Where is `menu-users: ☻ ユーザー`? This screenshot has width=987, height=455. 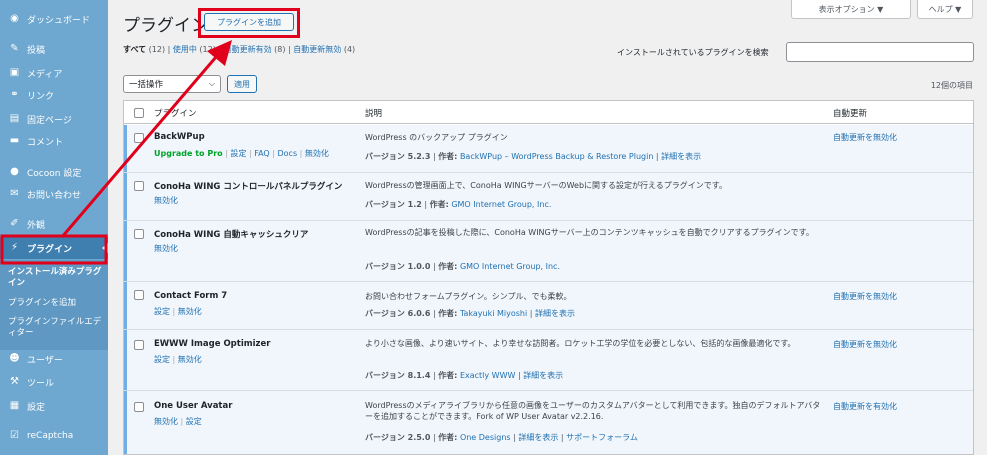
menu-users: ☻ ユーザー is located at coordinates (54, 359).